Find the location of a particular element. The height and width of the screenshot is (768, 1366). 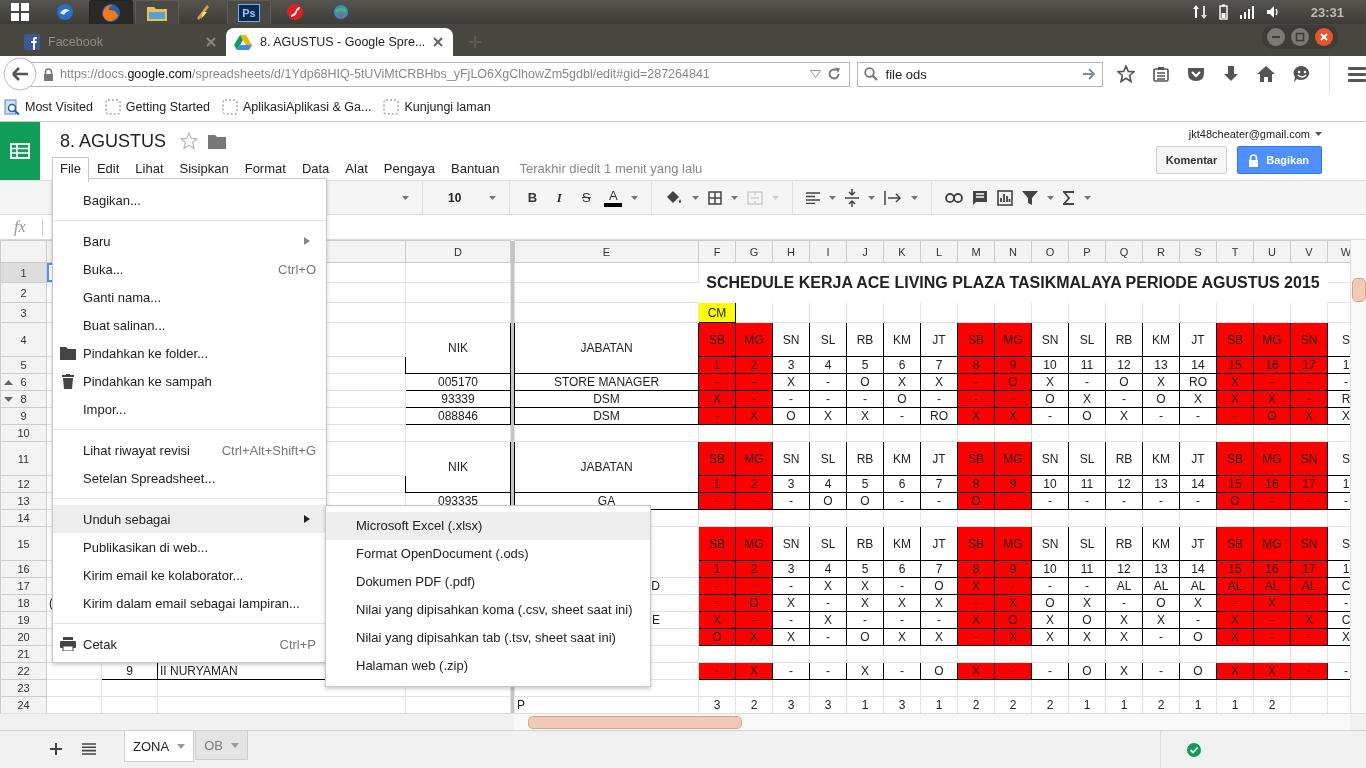

menu-item: Halaman web (.zip) is located at coordinates (488, 666).